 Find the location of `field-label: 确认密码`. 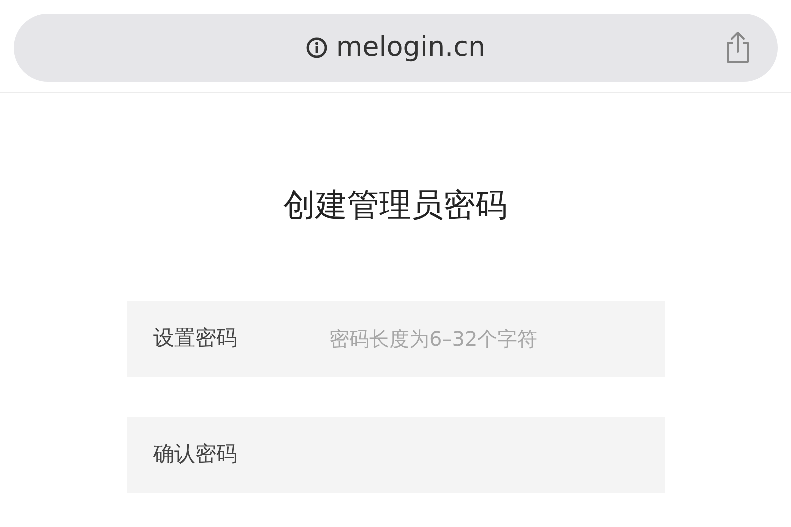

field-label: 确认密码 is located at coordinates (196, 454).